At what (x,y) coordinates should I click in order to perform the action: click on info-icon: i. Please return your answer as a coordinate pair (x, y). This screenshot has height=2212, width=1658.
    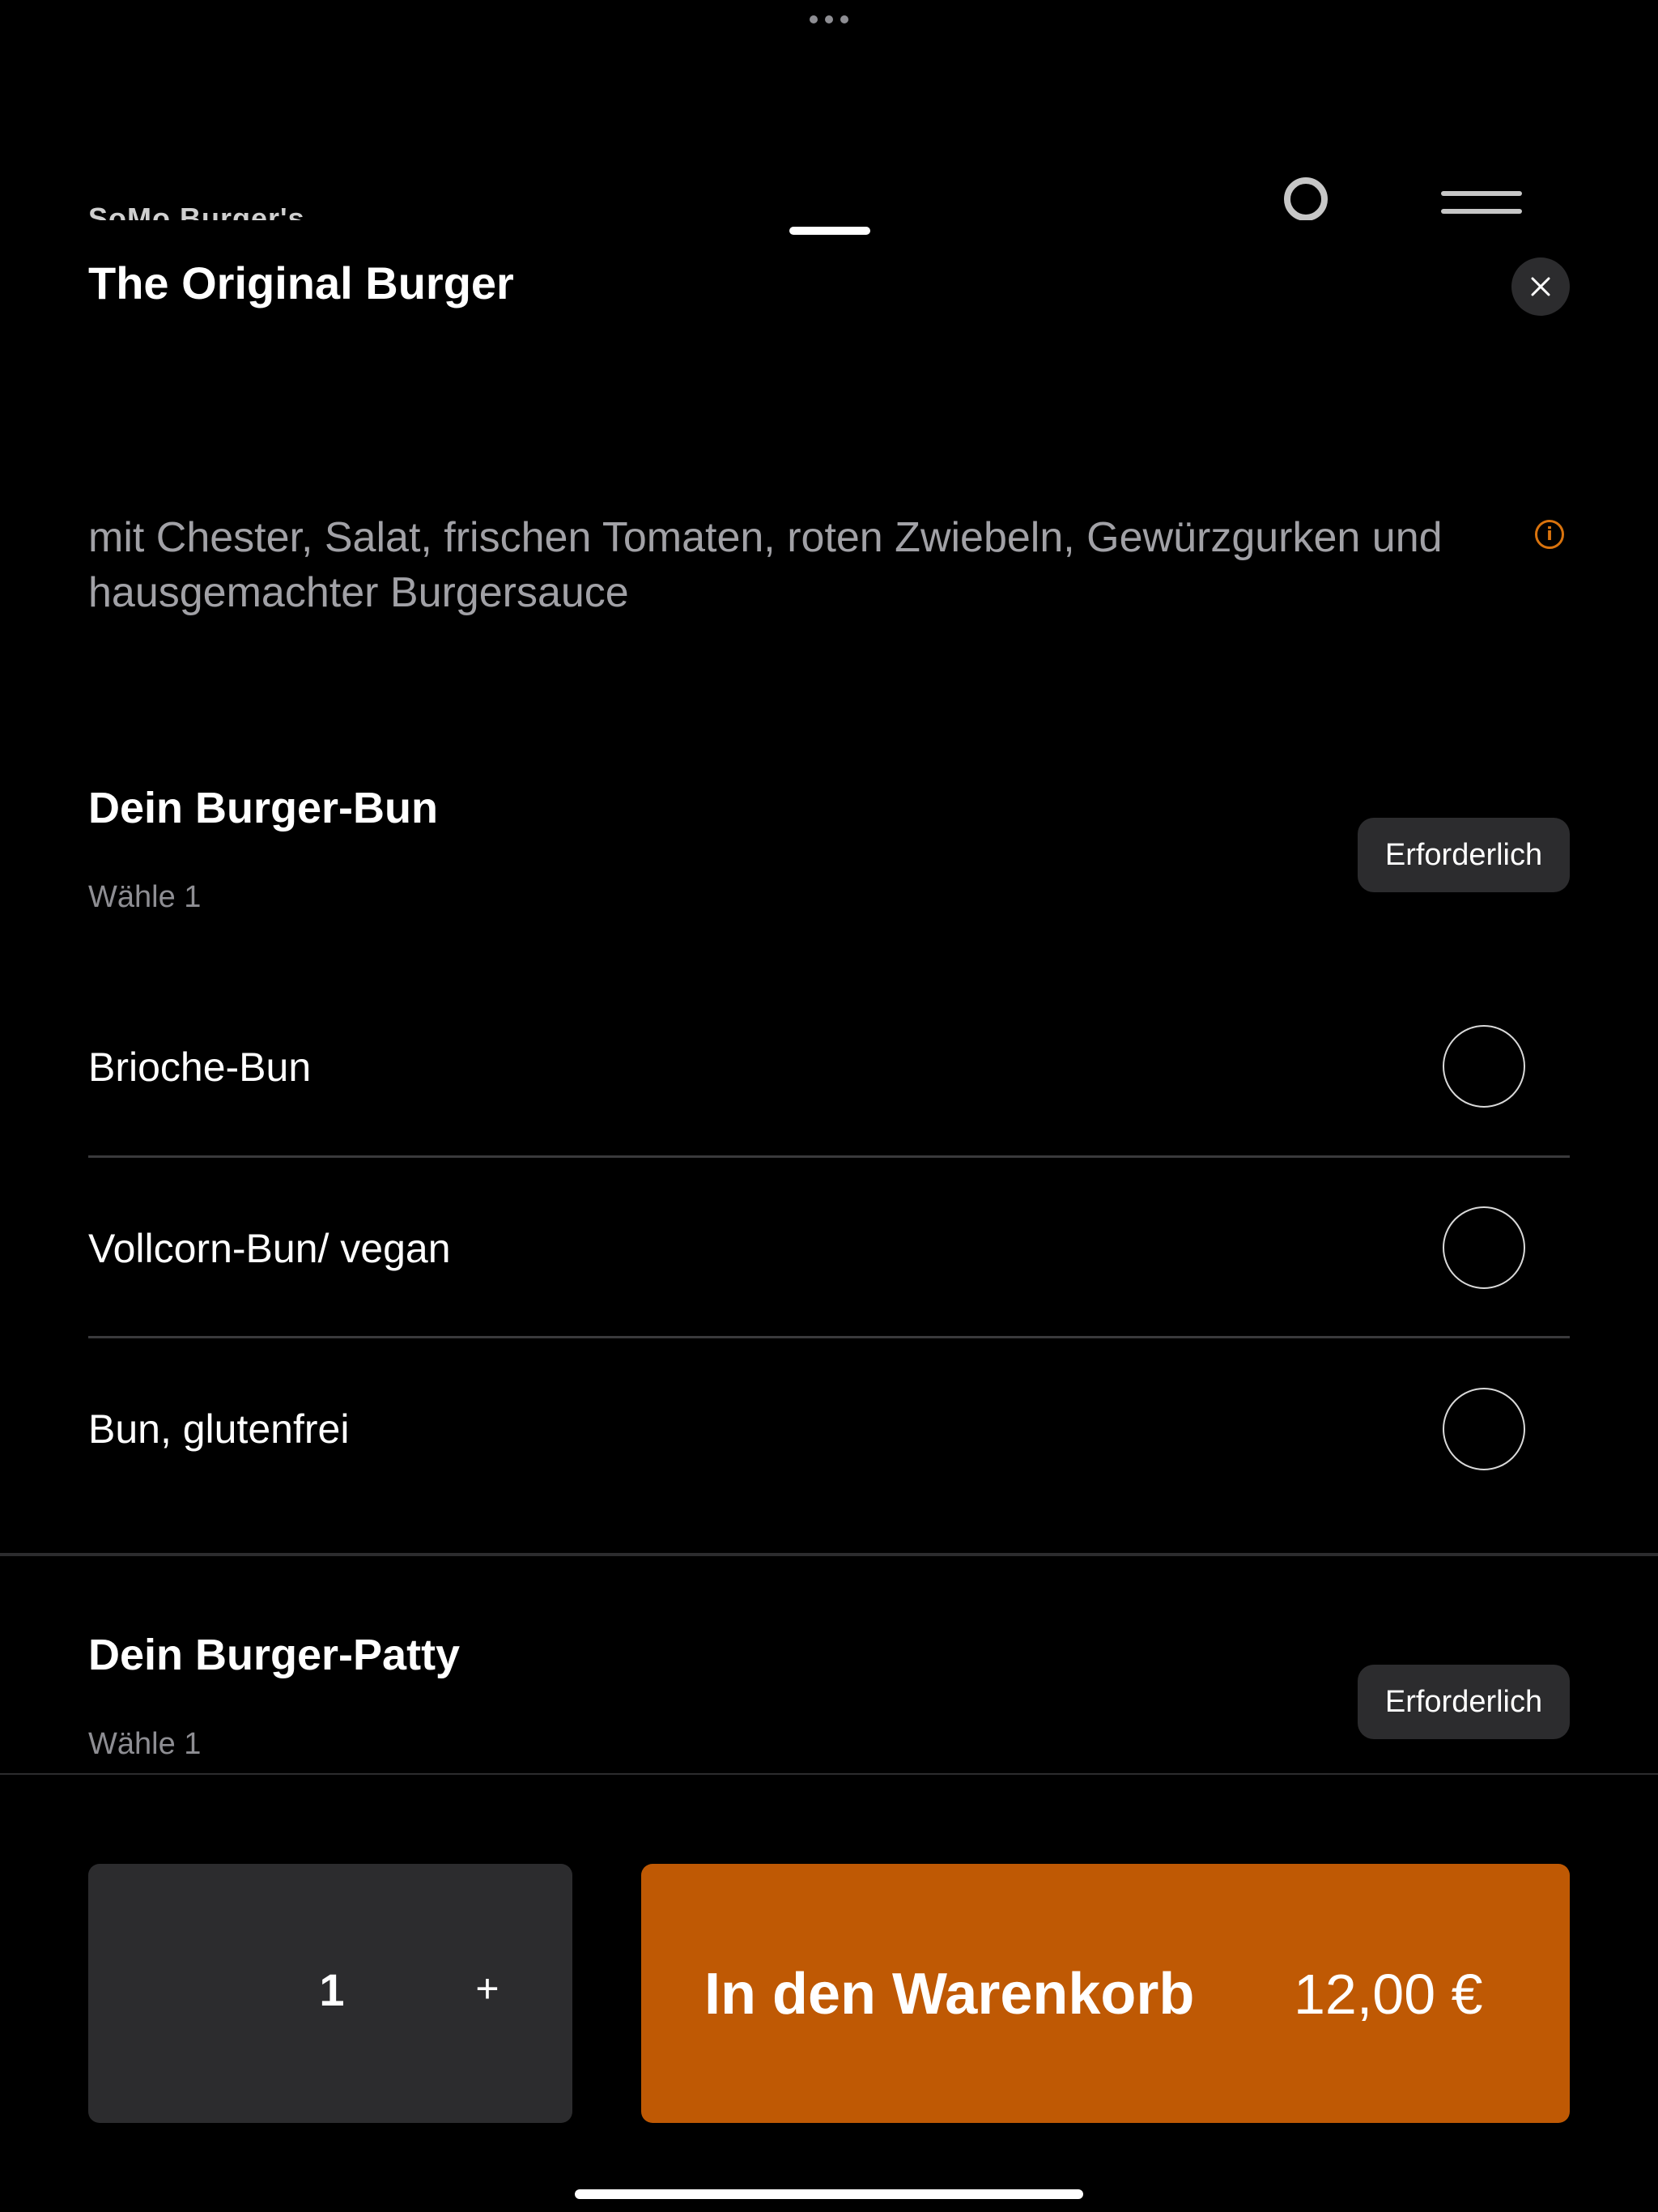
    Looking at the image, I should click on (1549, 535).